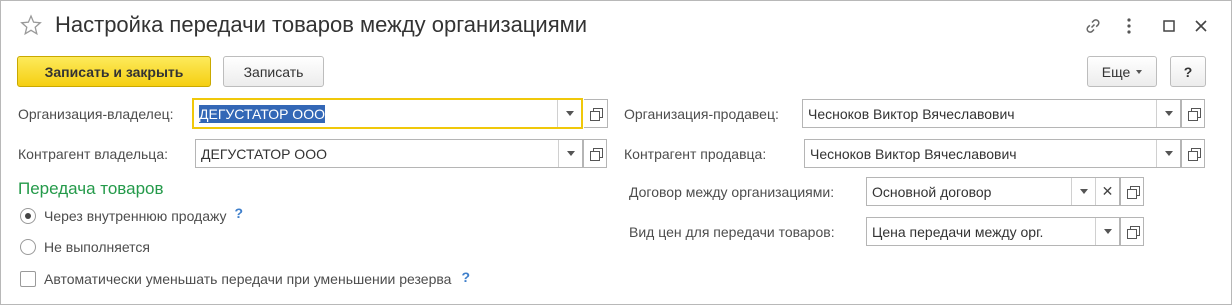  What do you see at coordinates (701, 114) in the screenshot?
I see `seller-org-label: Организация-продавец:` at bounding box center [701, 114].